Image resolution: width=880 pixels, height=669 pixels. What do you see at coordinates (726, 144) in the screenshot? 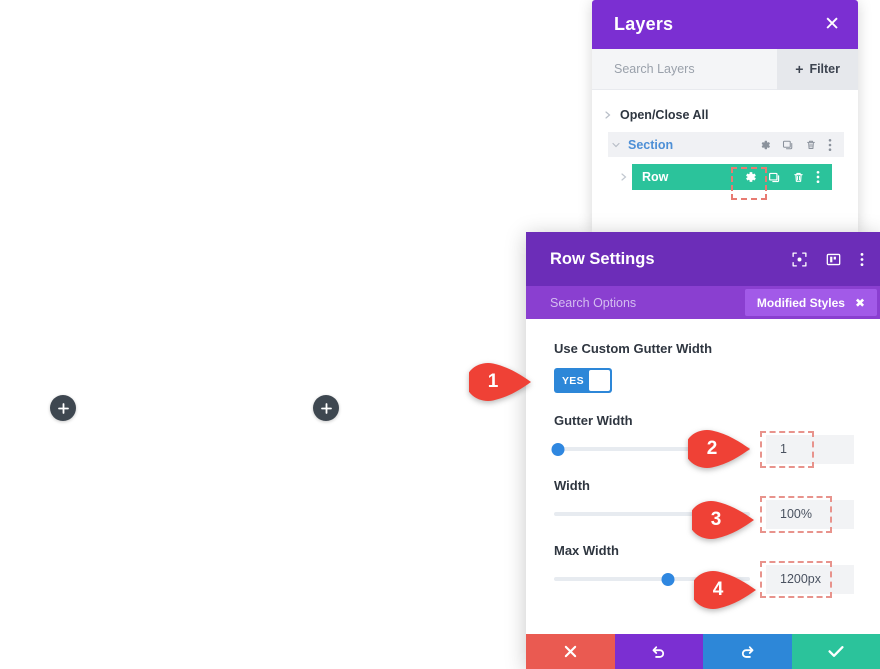
I see `layer-item-section: Section` at bounding box center [726, 144].